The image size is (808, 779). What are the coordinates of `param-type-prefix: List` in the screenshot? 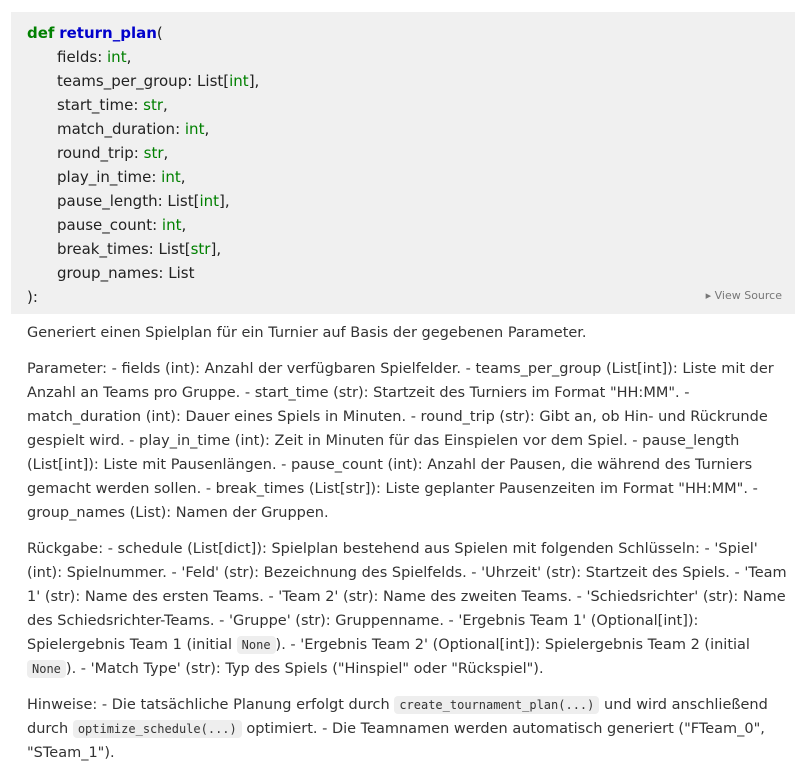 It's located at (181, 273).